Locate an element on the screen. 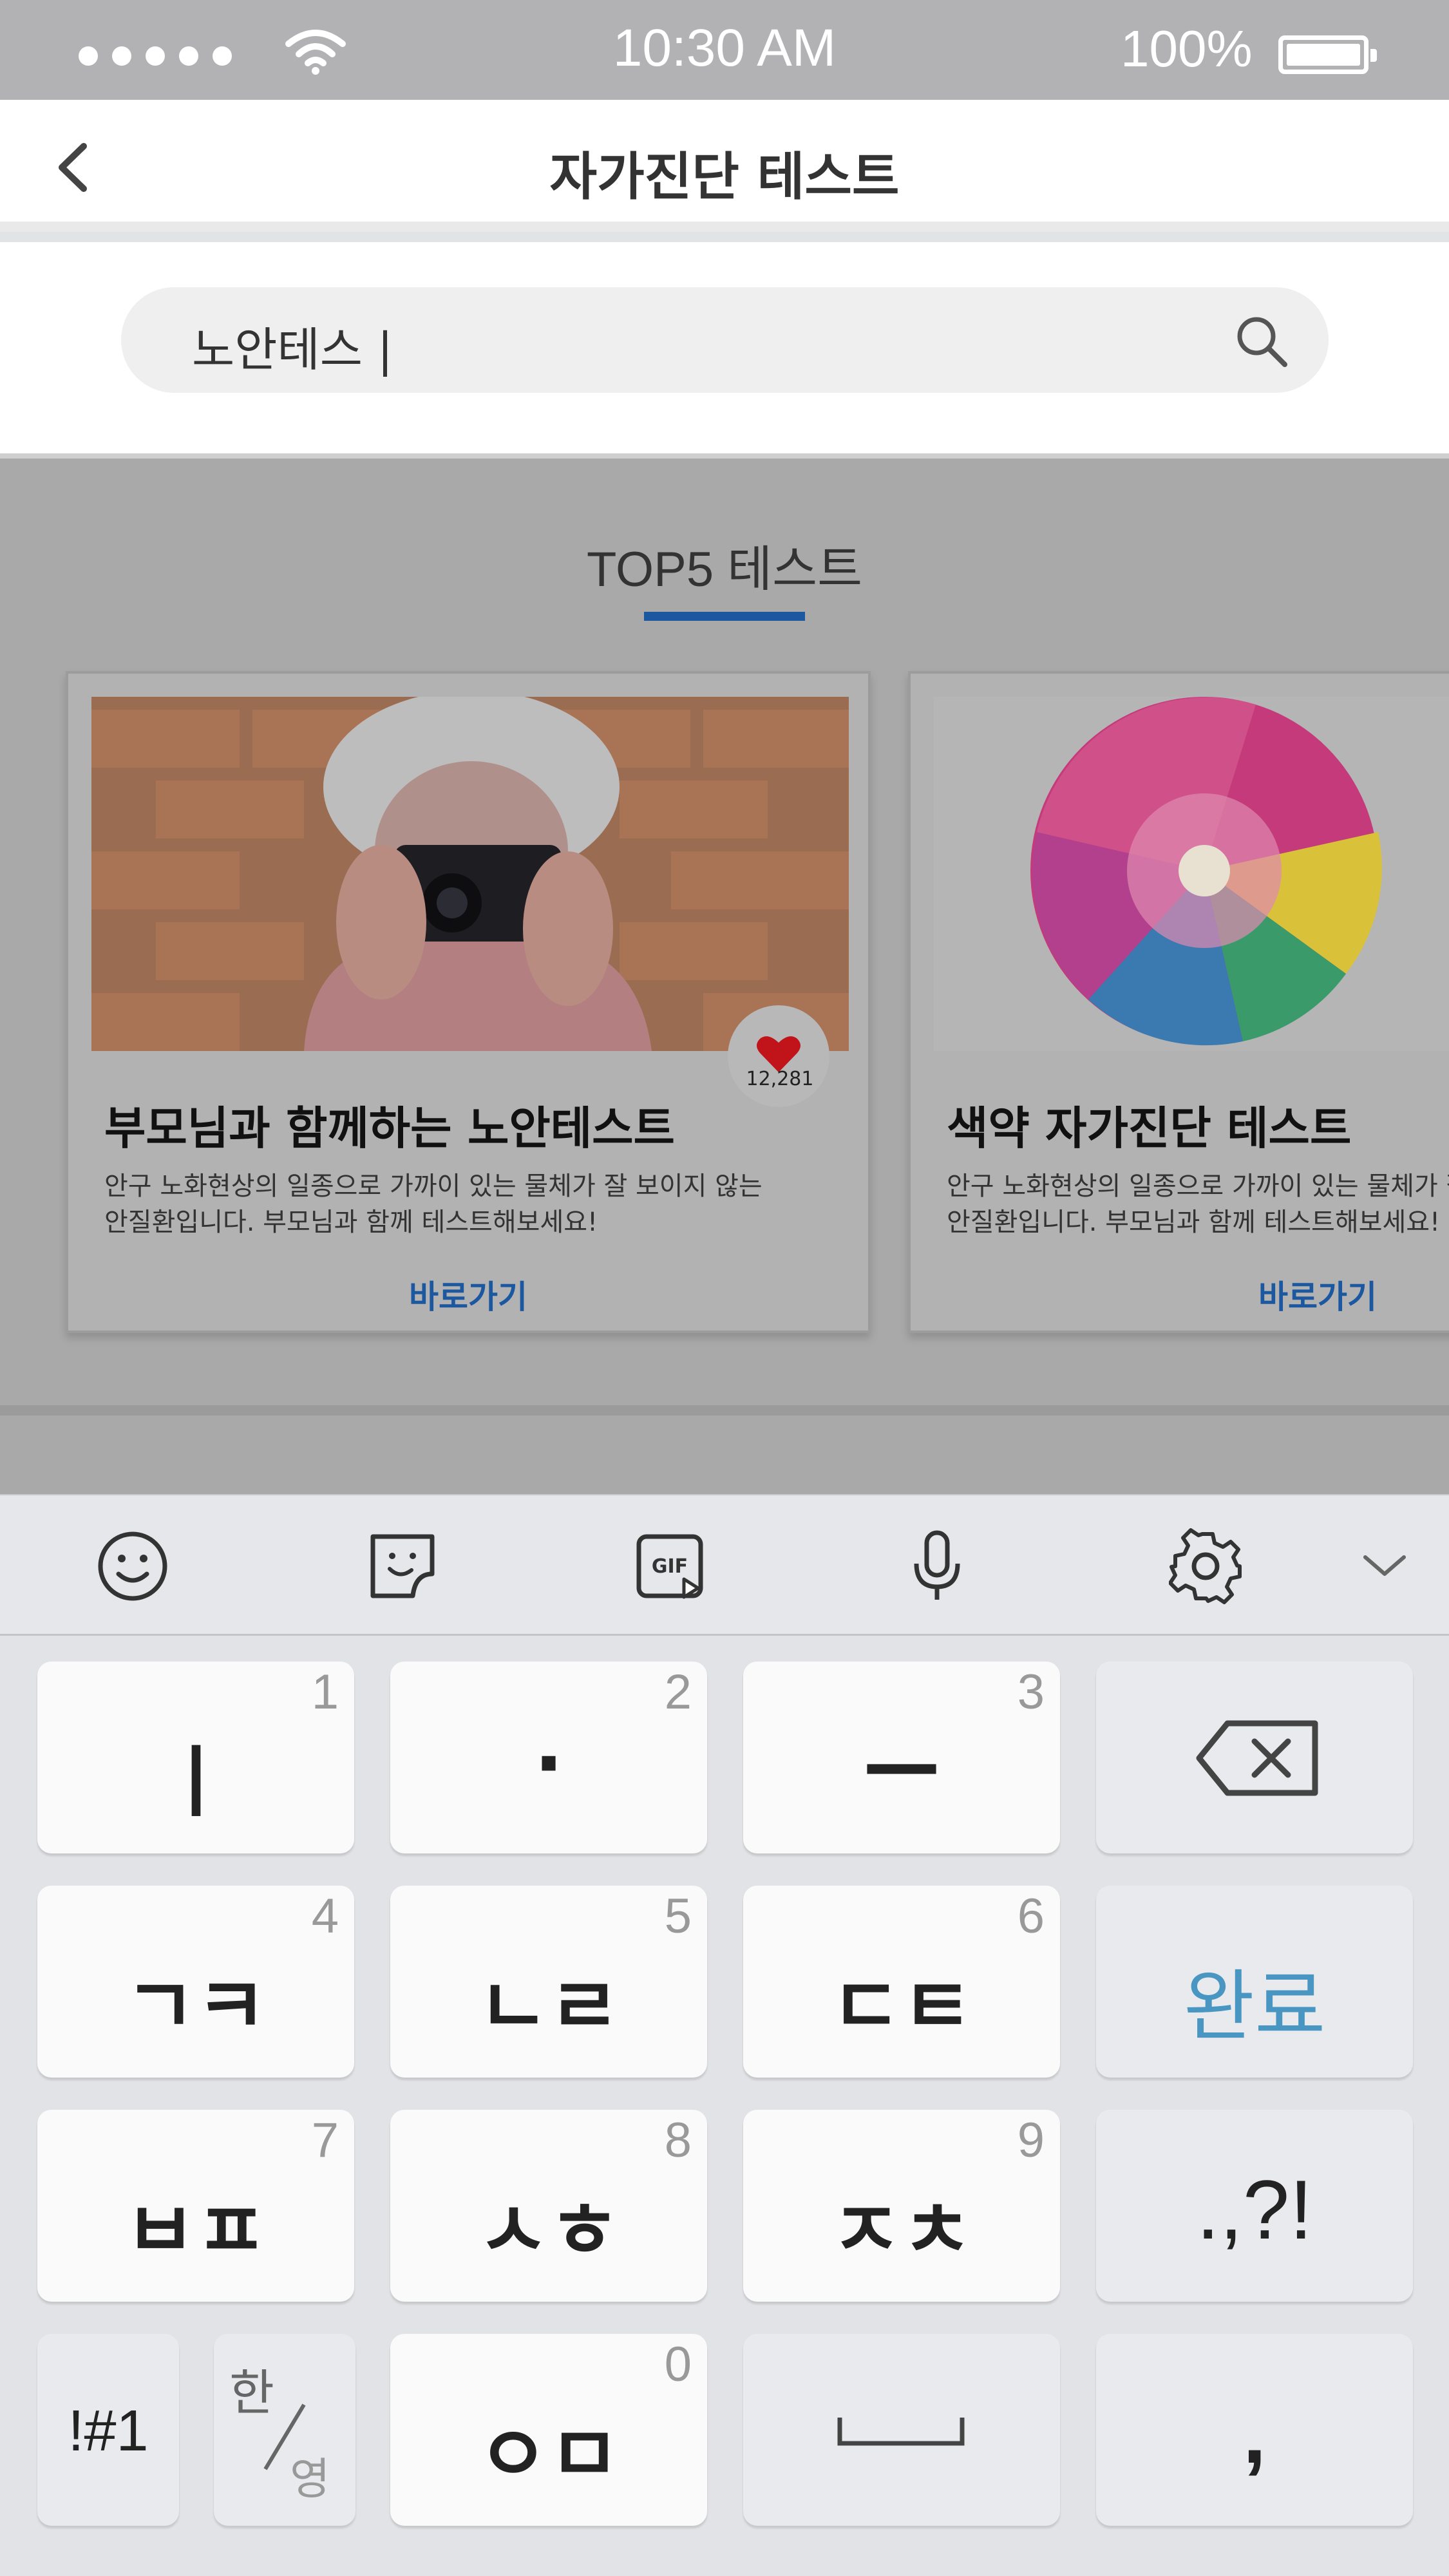 Image resolution: width=1449 pixels, height=2576 pixels. key-2: 2 · is located at coordinates (548, 1758).